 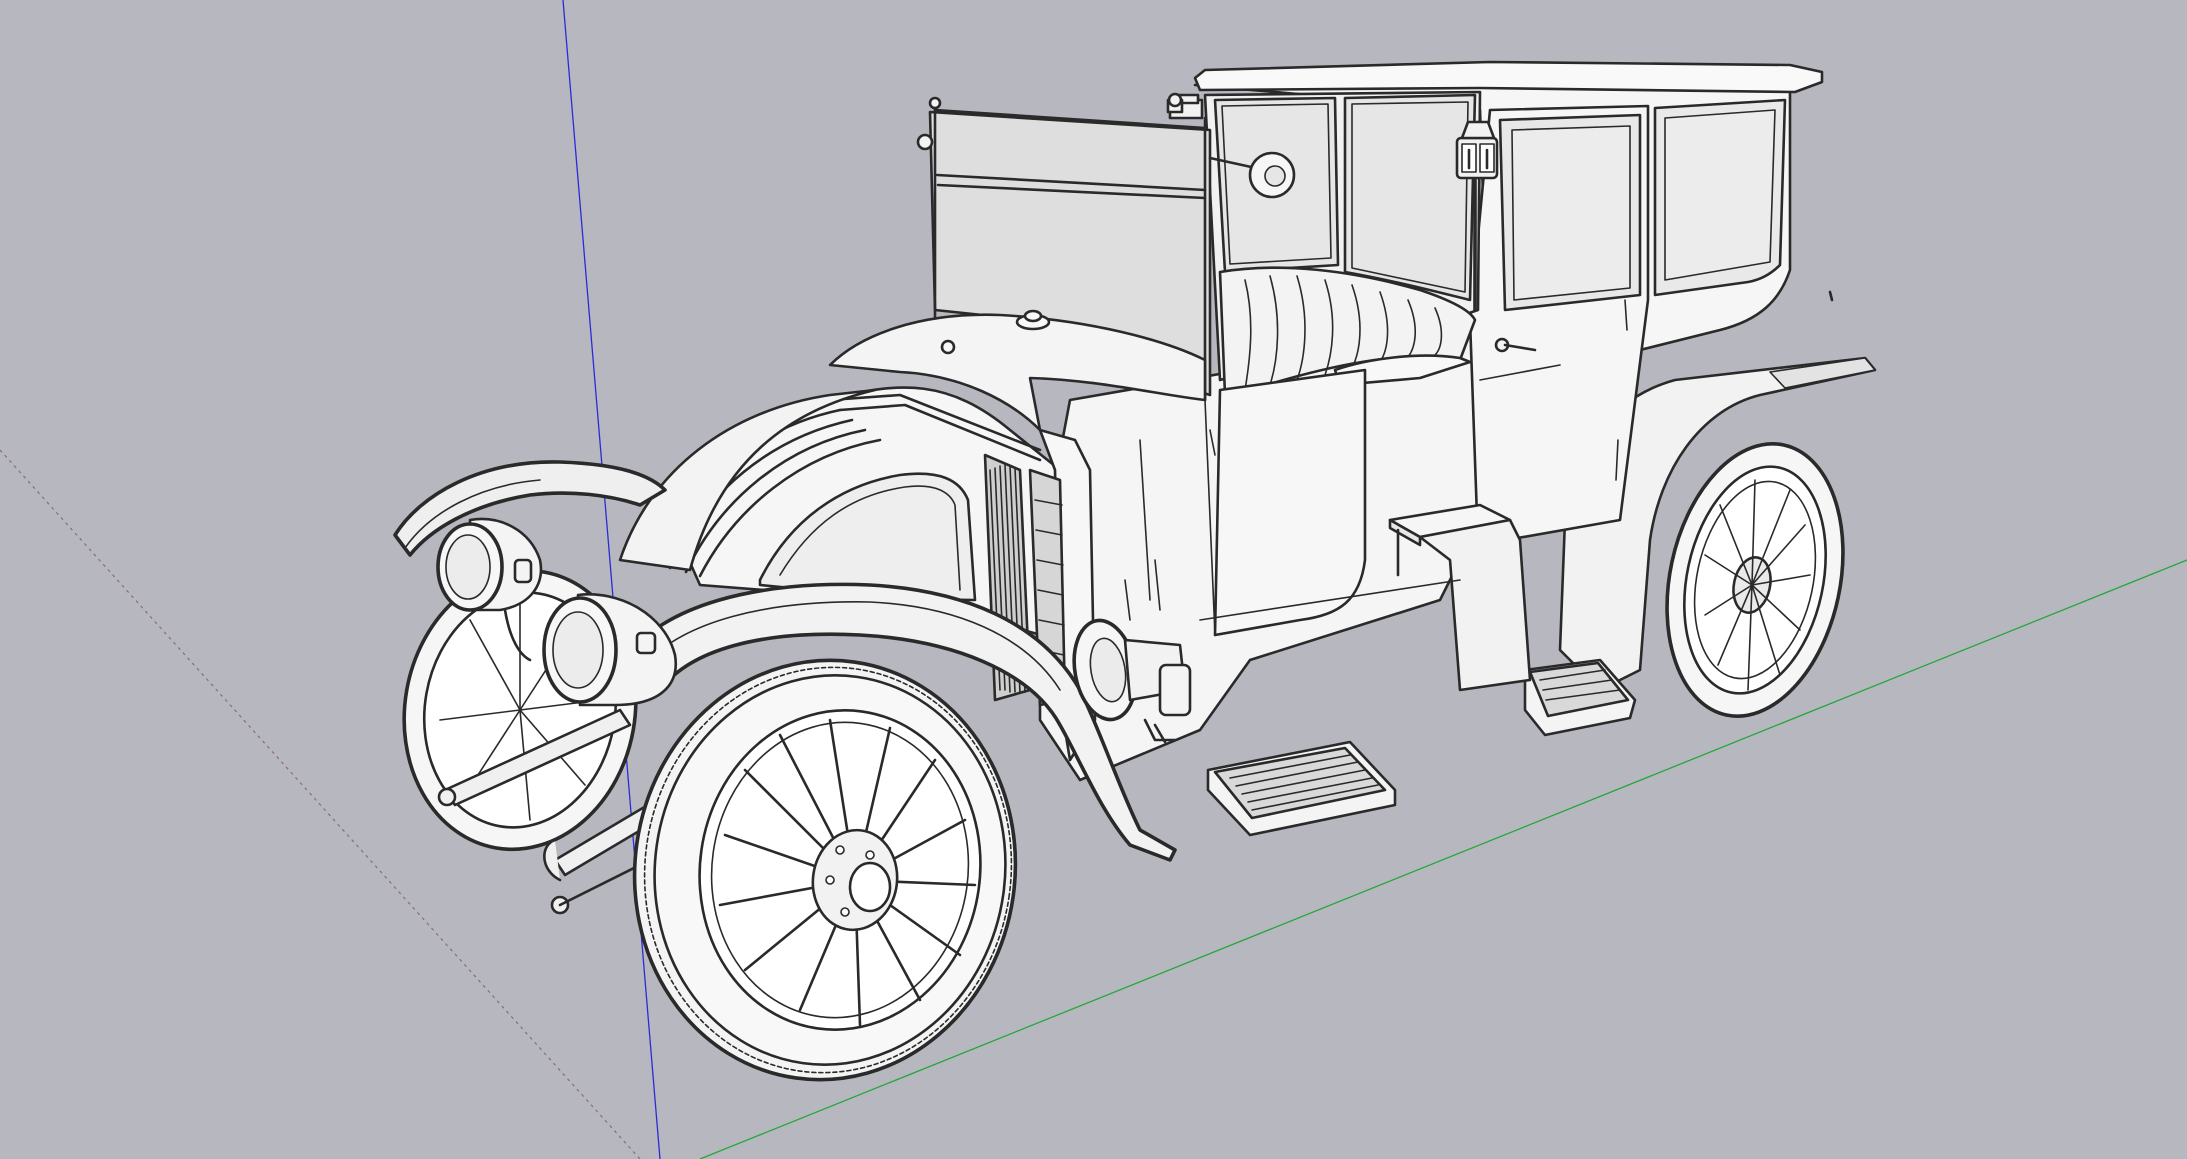 I want to click on front-wheel-near, so click(x=825, y=870).